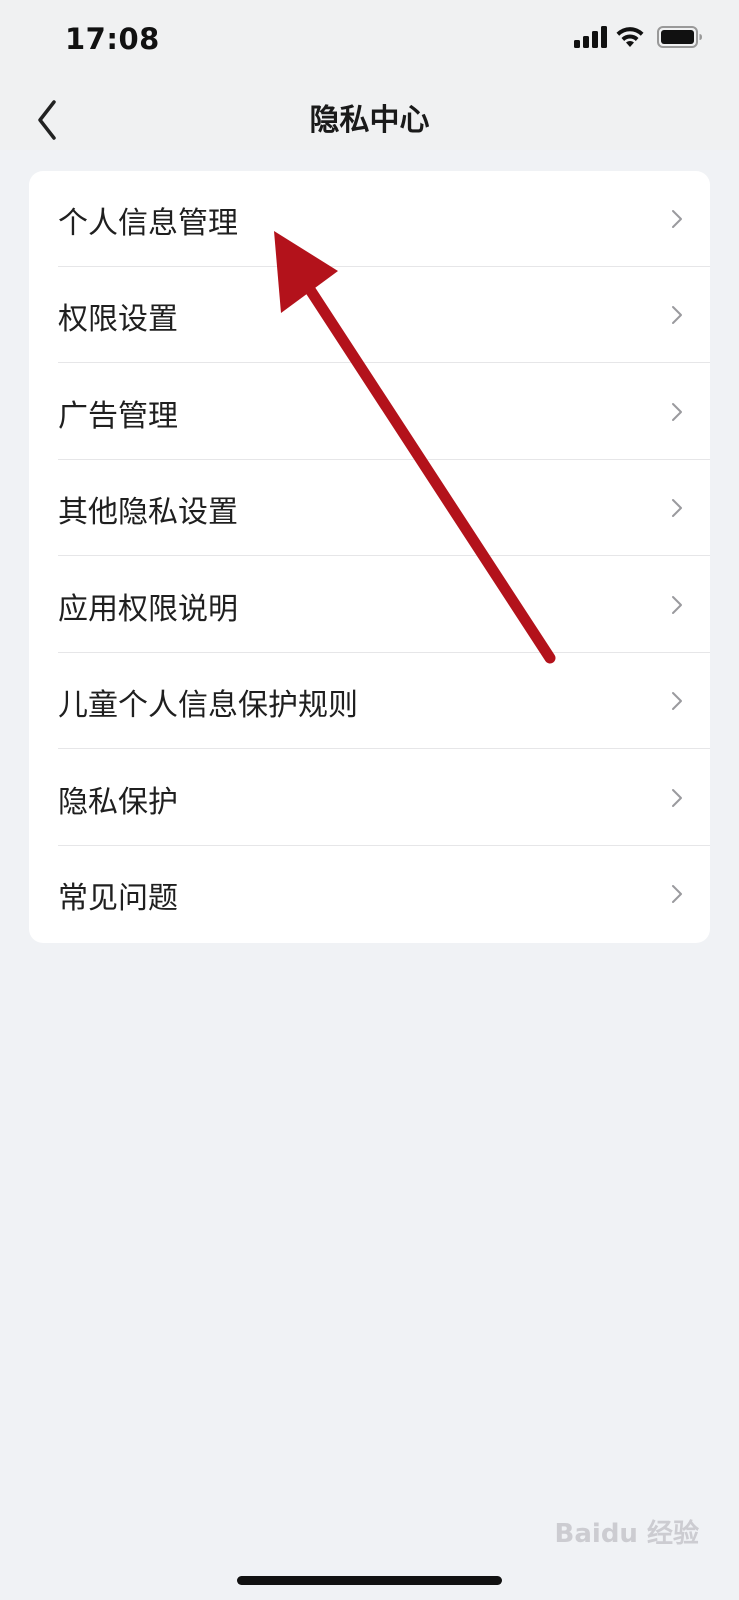  I want to click on wifi-icon, so click(630, 37).